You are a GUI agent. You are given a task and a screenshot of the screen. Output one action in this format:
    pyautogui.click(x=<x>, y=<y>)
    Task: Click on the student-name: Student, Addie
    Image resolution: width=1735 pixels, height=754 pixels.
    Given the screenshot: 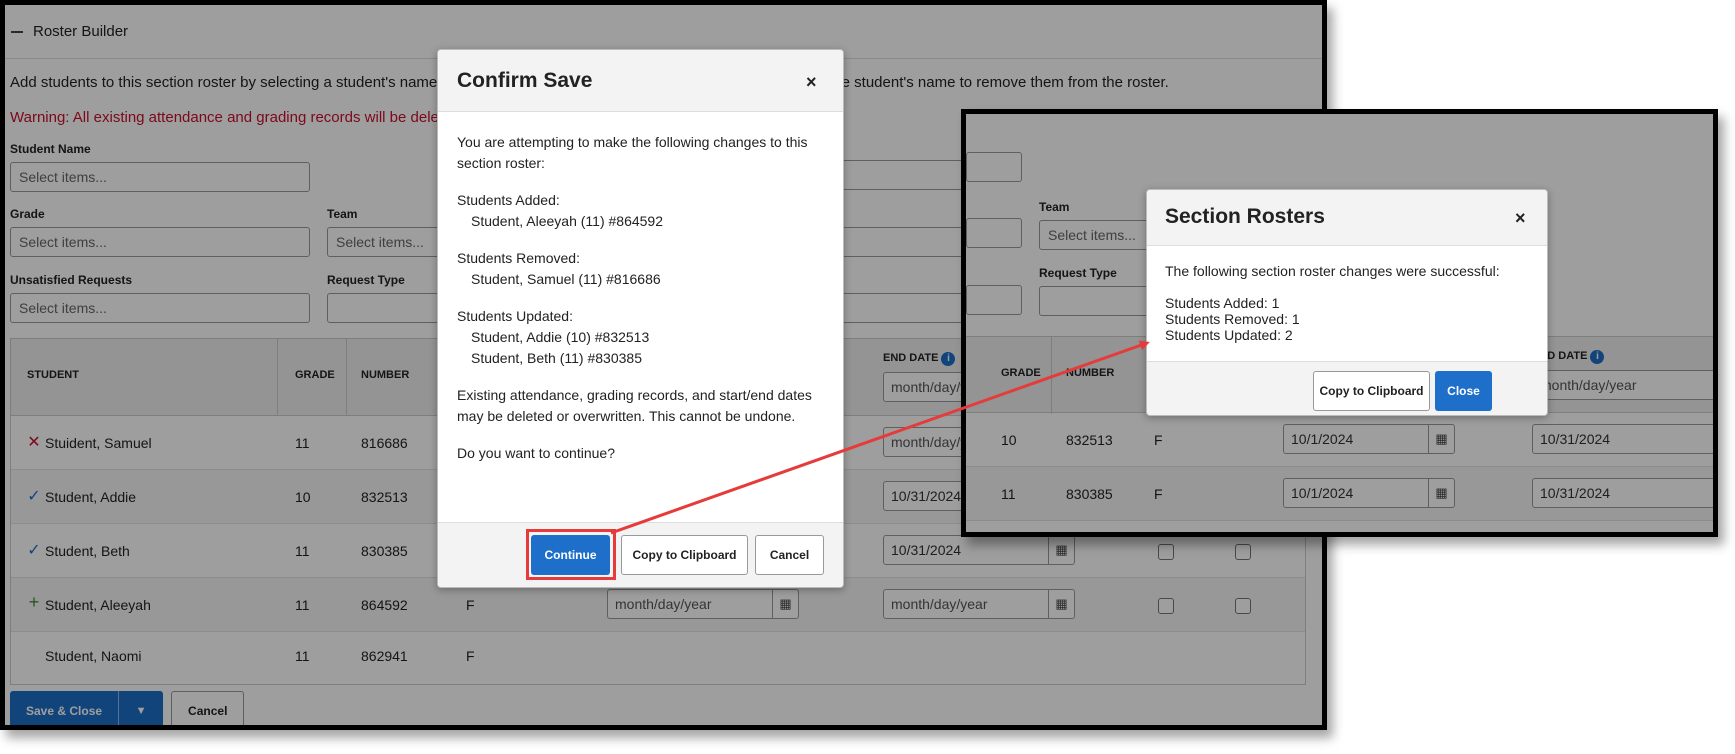 What is the action you would take?
    pyautogui.click(x=91, y=497)
    